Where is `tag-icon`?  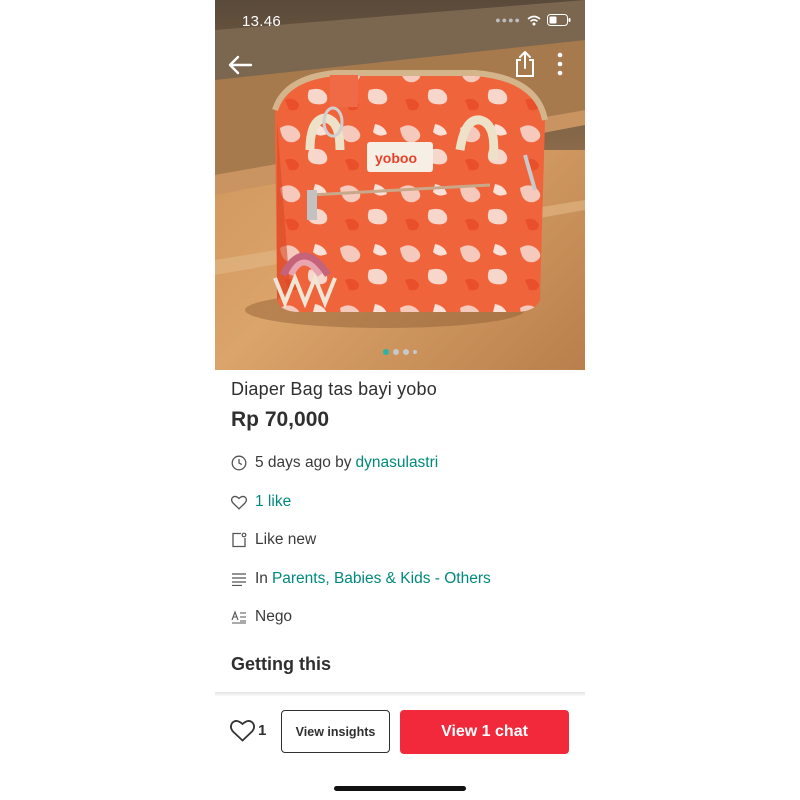 tag-icon is located at coordinates (239, 540).